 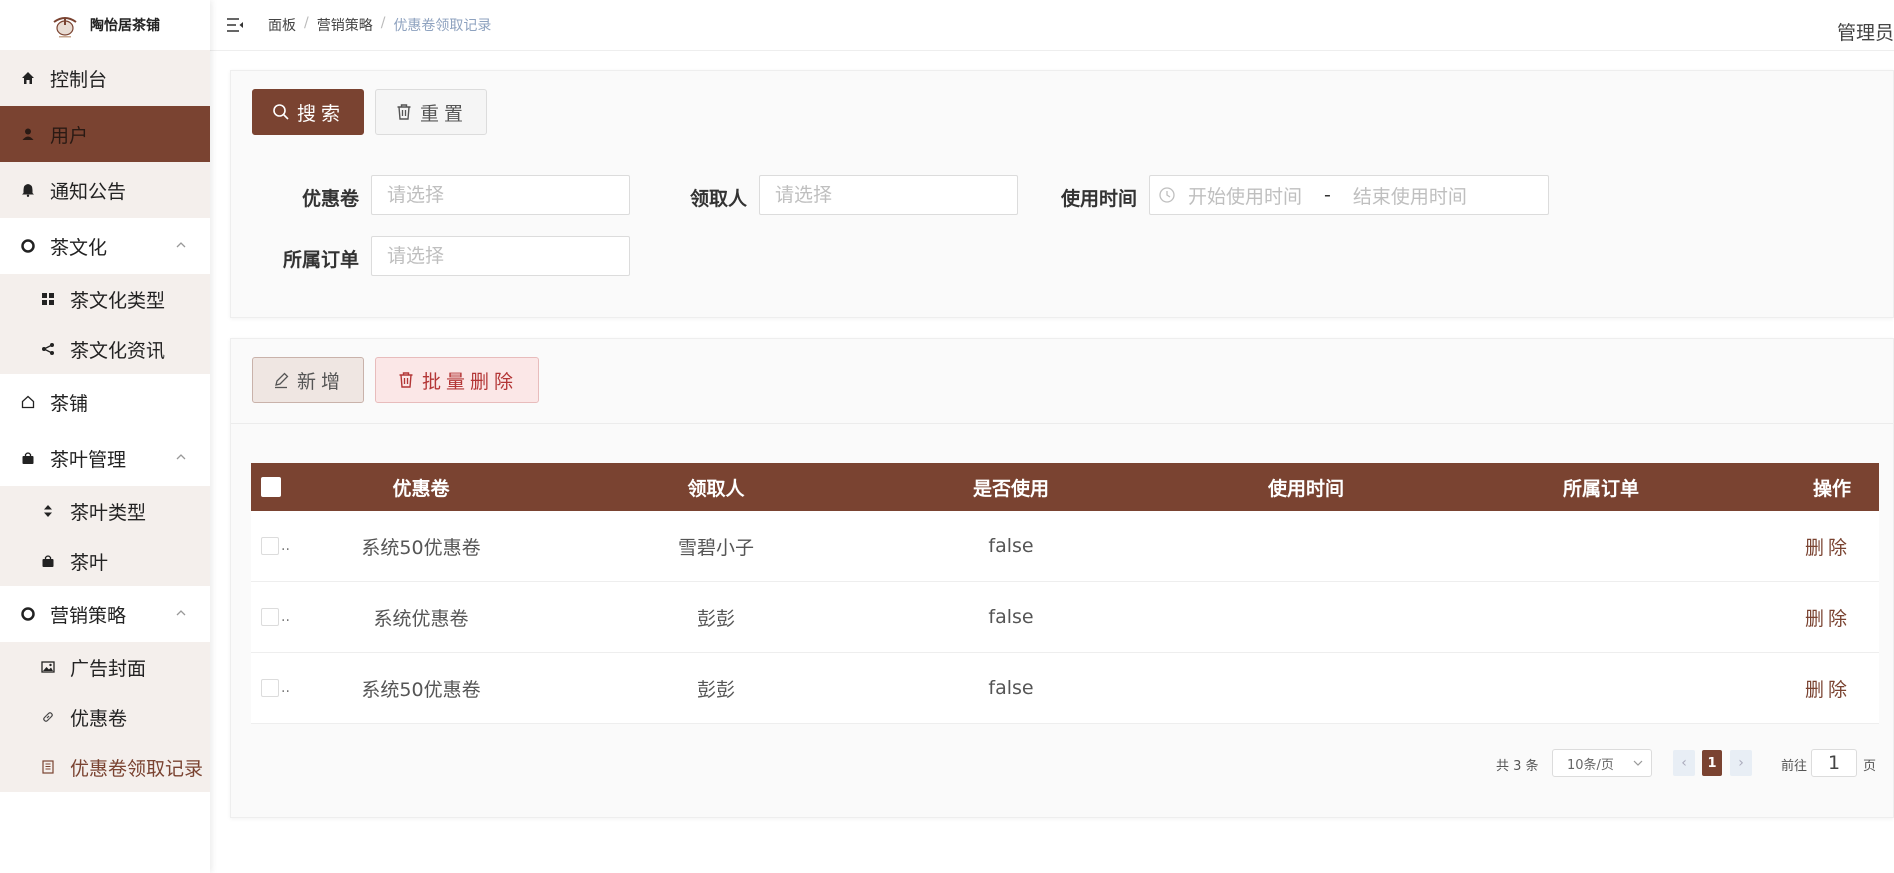 What do you see at coordinates (88, 459) in the screenshot?
I see `sidebar-item-label: 茶叶管理` at bounding box center [88, 459].